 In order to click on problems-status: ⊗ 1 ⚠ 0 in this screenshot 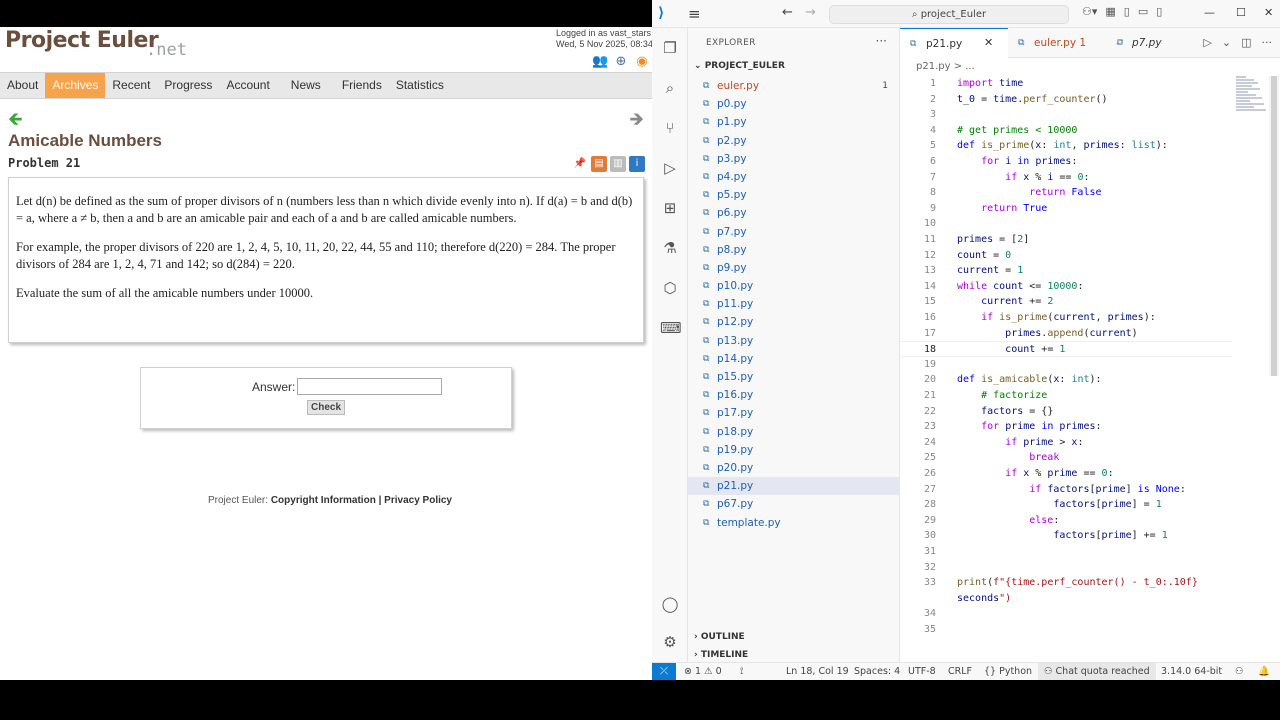, I will do `click(703, 671)`.